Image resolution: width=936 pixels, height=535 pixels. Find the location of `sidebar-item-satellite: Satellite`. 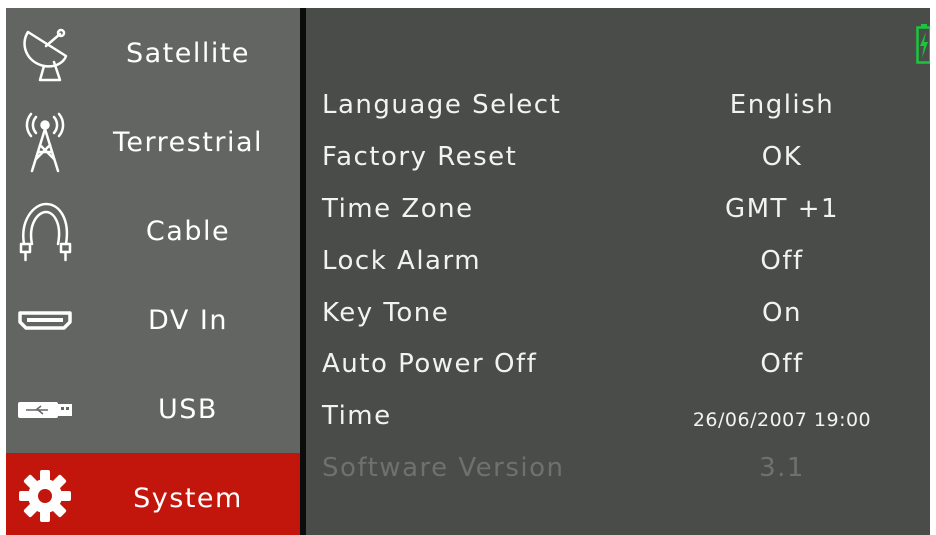

sidebar-item-satellite: Satellite is located at coordinates (153, 52).